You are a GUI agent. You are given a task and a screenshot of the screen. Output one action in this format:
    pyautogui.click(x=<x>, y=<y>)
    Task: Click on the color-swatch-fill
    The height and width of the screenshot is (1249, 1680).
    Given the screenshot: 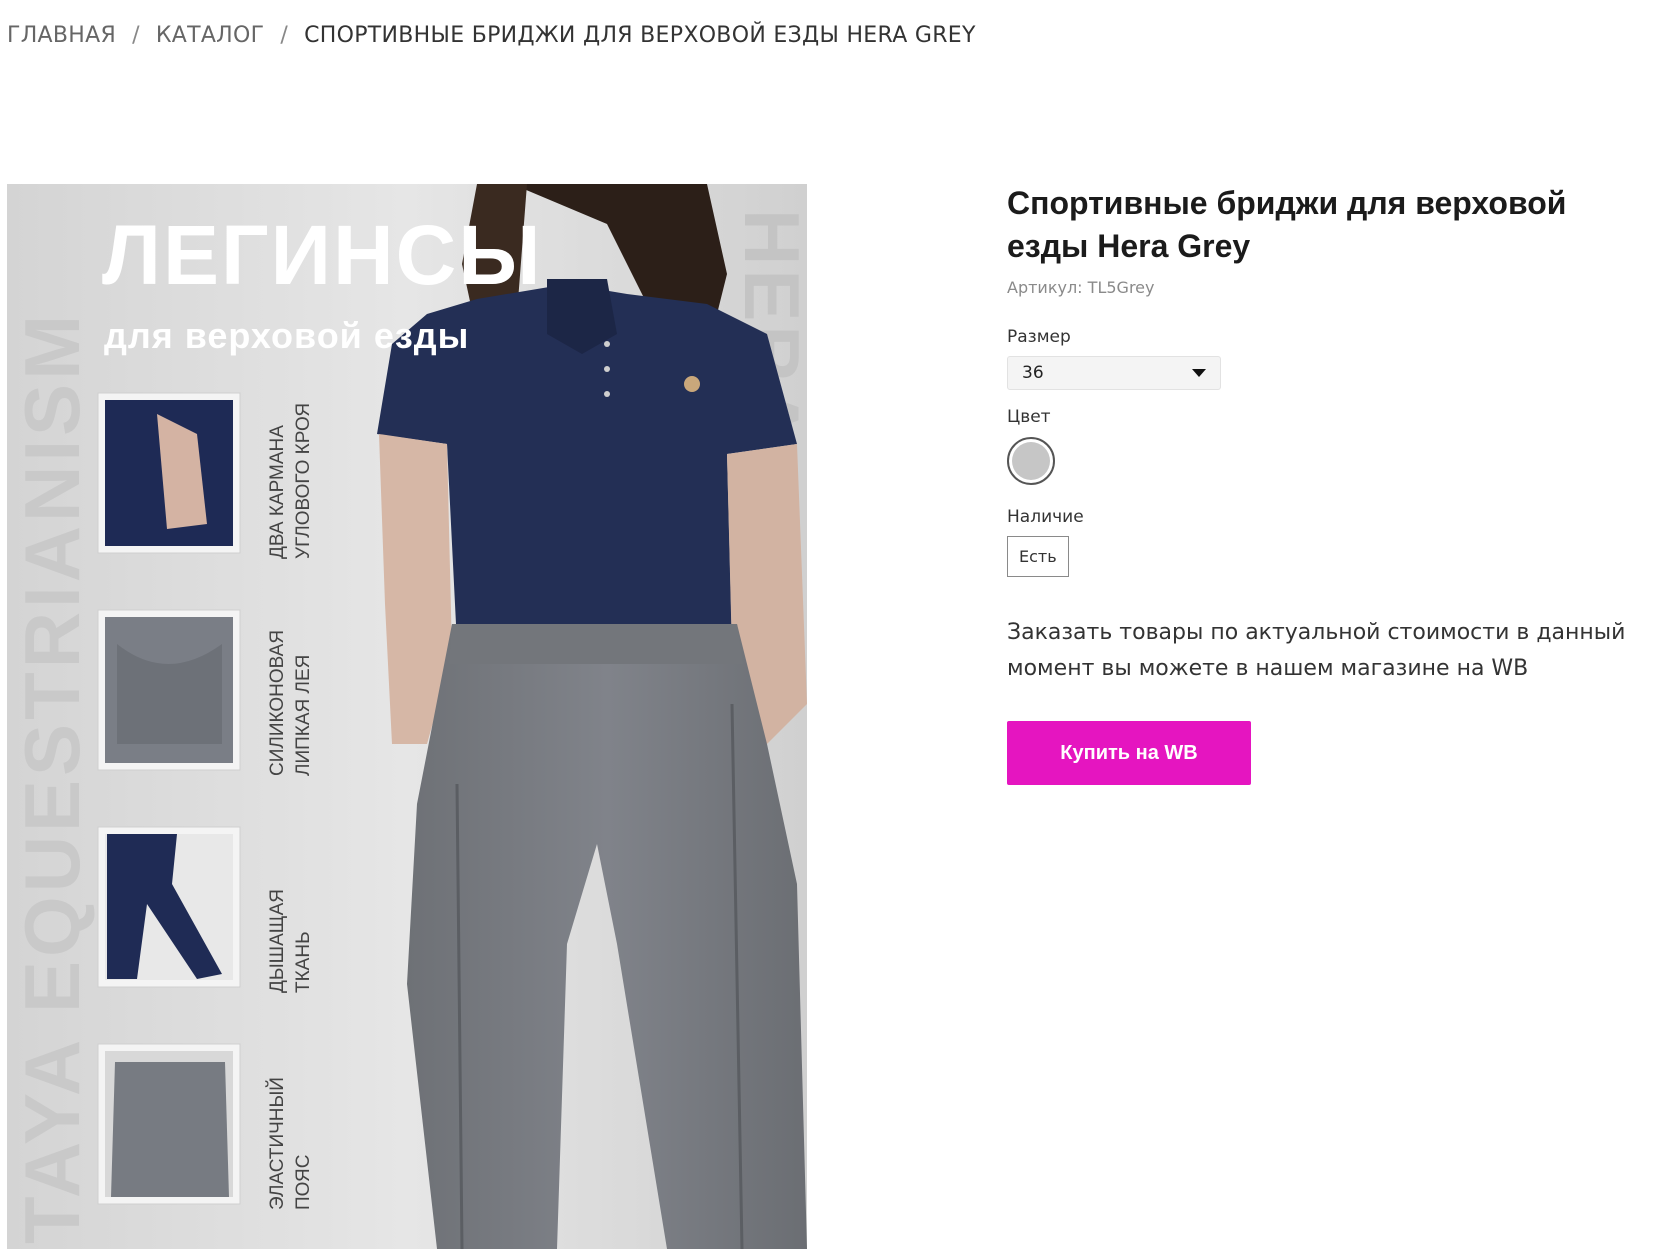 What is the action you would take?
    pyautogui.click(x=1031, y=461)
    